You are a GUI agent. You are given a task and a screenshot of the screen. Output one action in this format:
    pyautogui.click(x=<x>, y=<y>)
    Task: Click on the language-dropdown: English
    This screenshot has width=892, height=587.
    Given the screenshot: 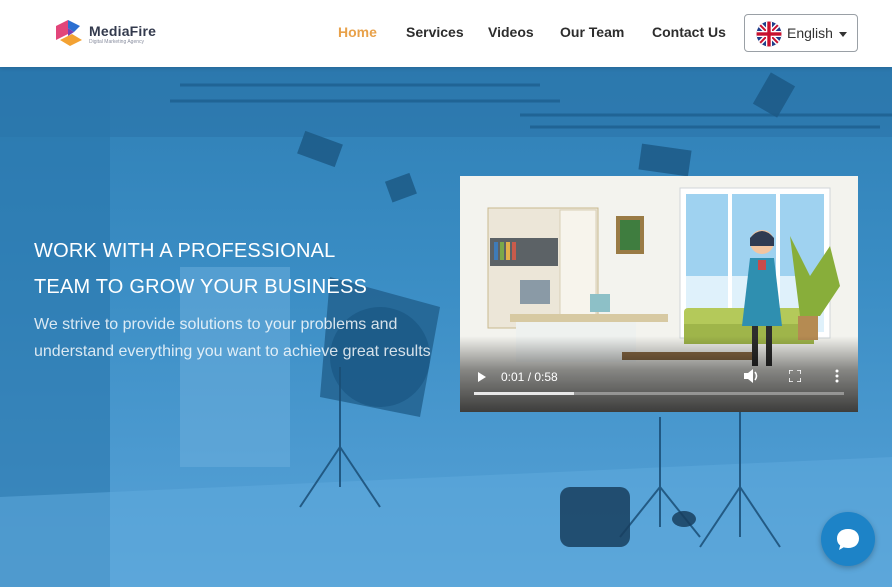 What is the action you would take?
    pyautogui.click(x=801, y=33)
    